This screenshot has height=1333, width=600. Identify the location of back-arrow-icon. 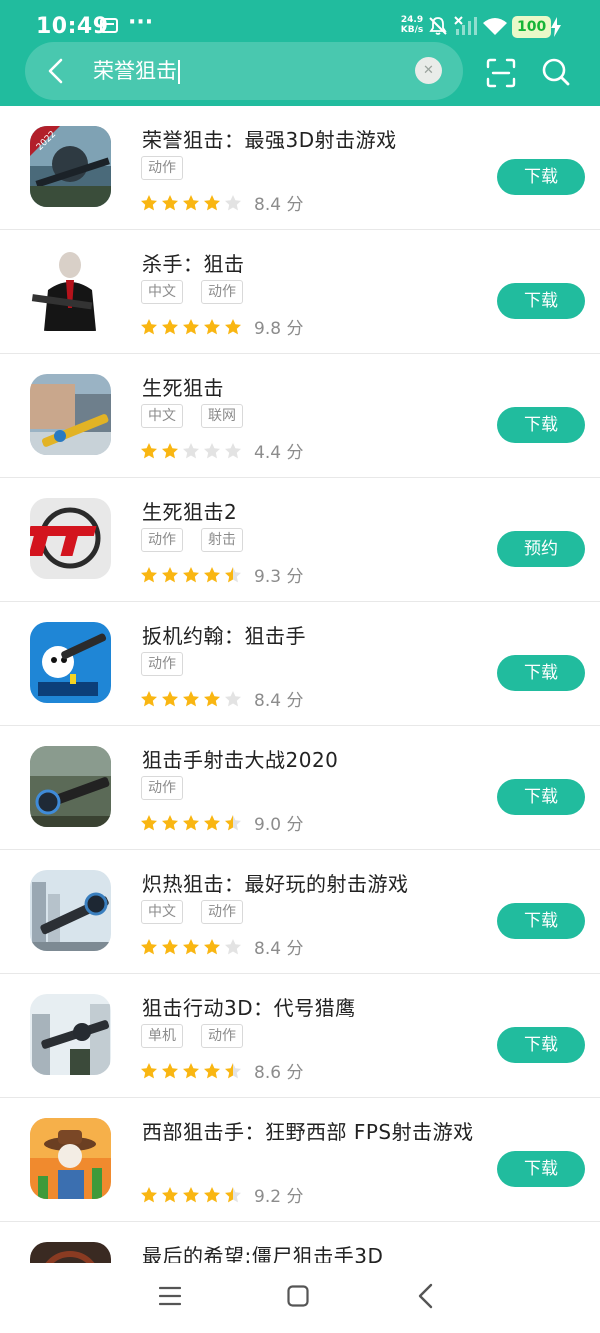
(56, 71).